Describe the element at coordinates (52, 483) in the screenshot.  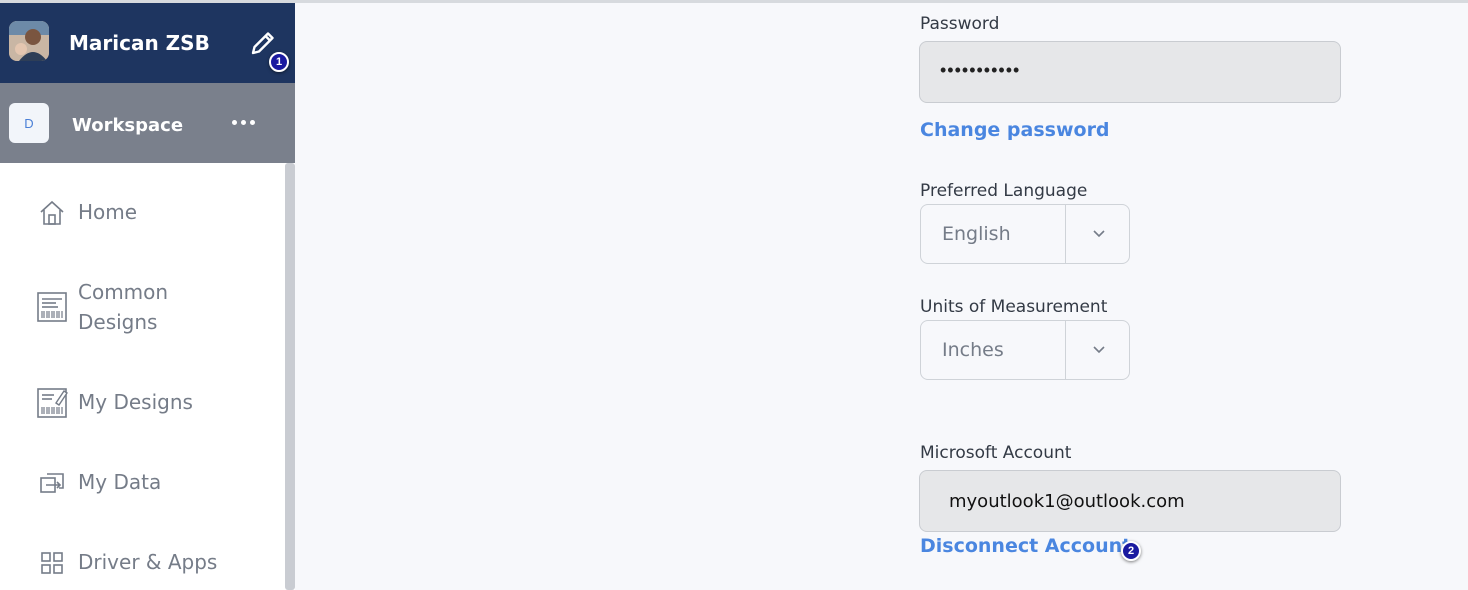
I see `data-link-icon` at that location.